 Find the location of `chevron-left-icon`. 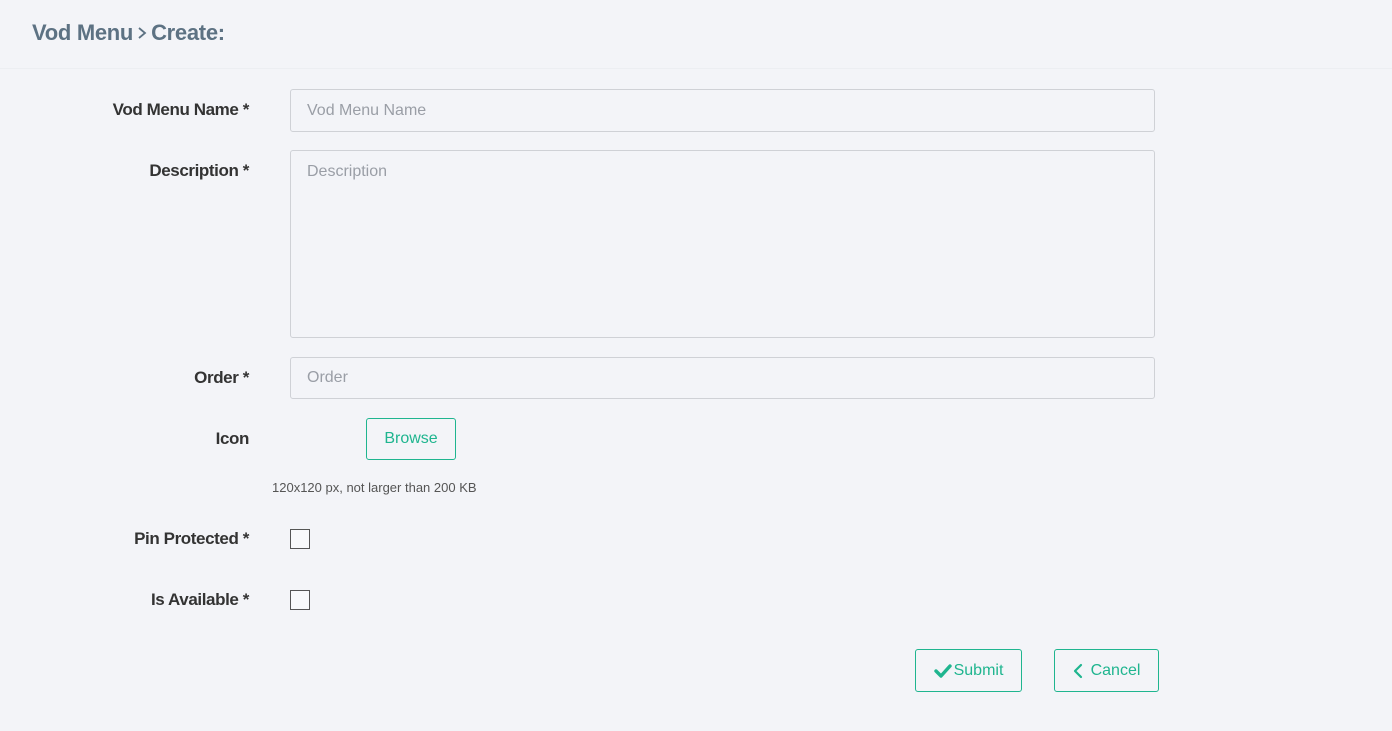

chevron-left-icon is located at coordinates (1078, 671).